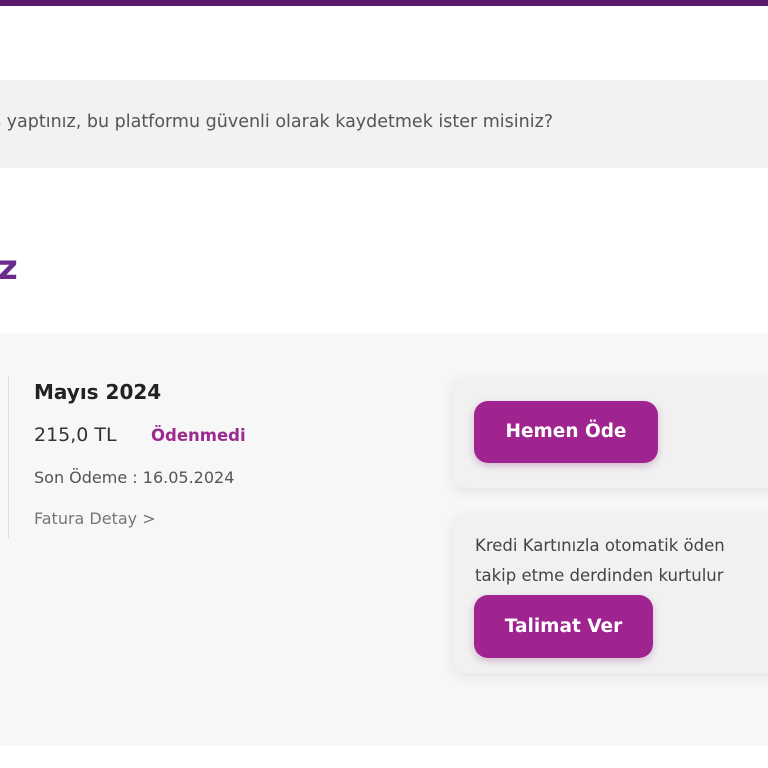 Image resolution: width=768 pixels, height=768 pixels. What do you see at coordinates (95, 518) in the screenshot?
I see `bill-detail-link: Fatura Detay >` at bounding box center [95, 518].